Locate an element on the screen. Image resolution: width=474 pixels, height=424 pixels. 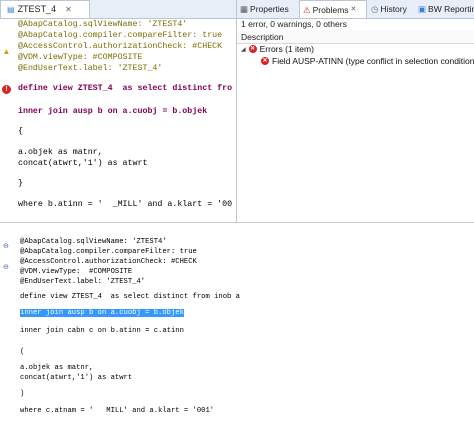
tab-problems: ⚠ Problems ✕ is located at coordinates (333, 9).